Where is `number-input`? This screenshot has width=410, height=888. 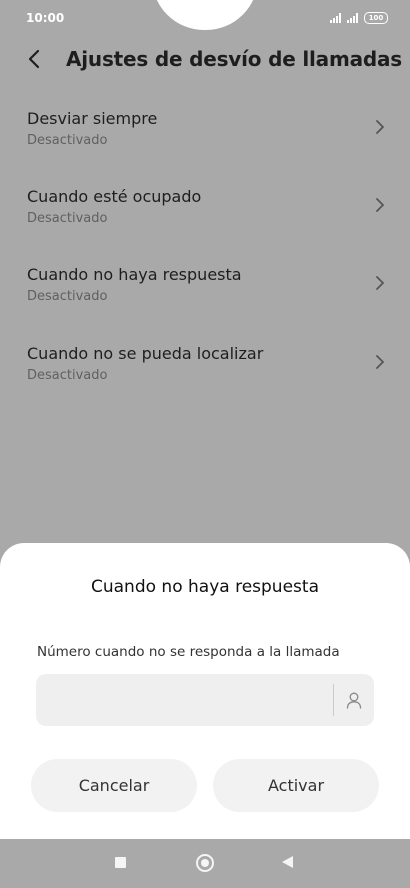
number-input is located at coordinates (181, 700).